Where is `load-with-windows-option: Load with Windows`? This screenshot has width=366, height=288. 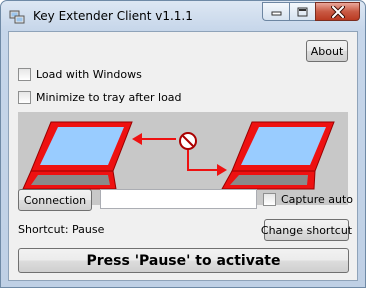 load-with-windows-option: Load with Windows is located at coordinates (80, 74).